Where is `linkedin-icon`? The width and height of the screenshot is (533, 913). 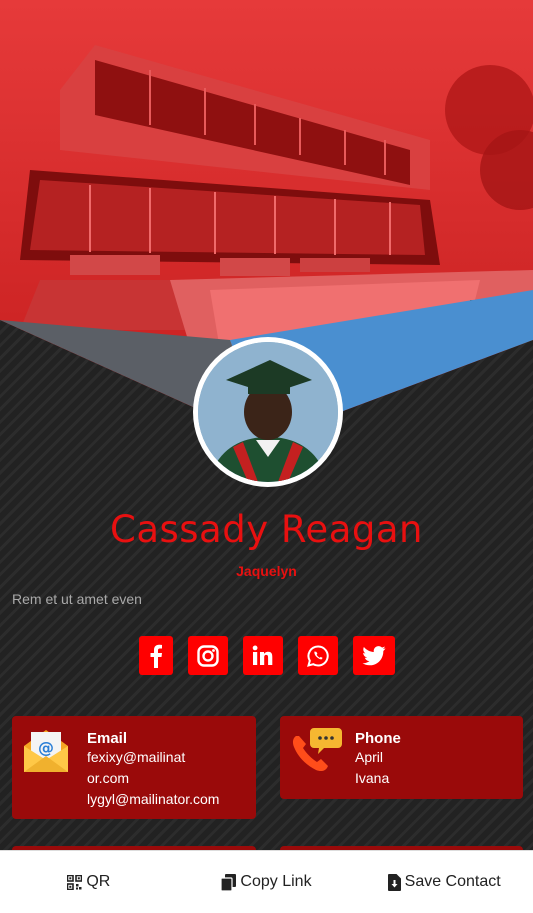 linkedin-icon is located at coordinates (262, 655).